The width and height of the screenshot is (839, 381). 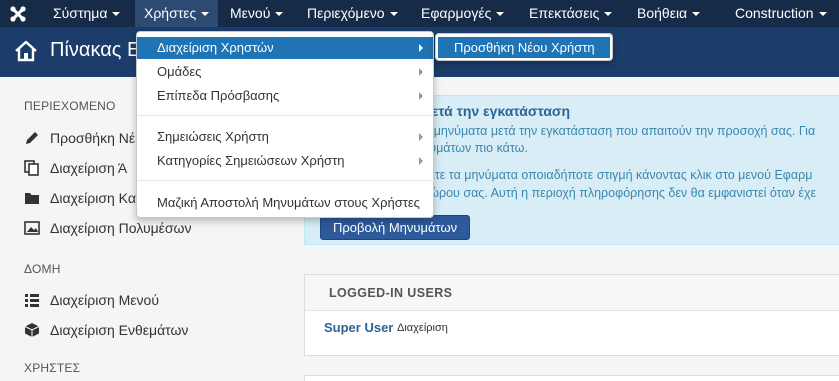 I want to click on sidebar-item-add-article: Προσθήκη Νέ, so click(x=79, y=138).